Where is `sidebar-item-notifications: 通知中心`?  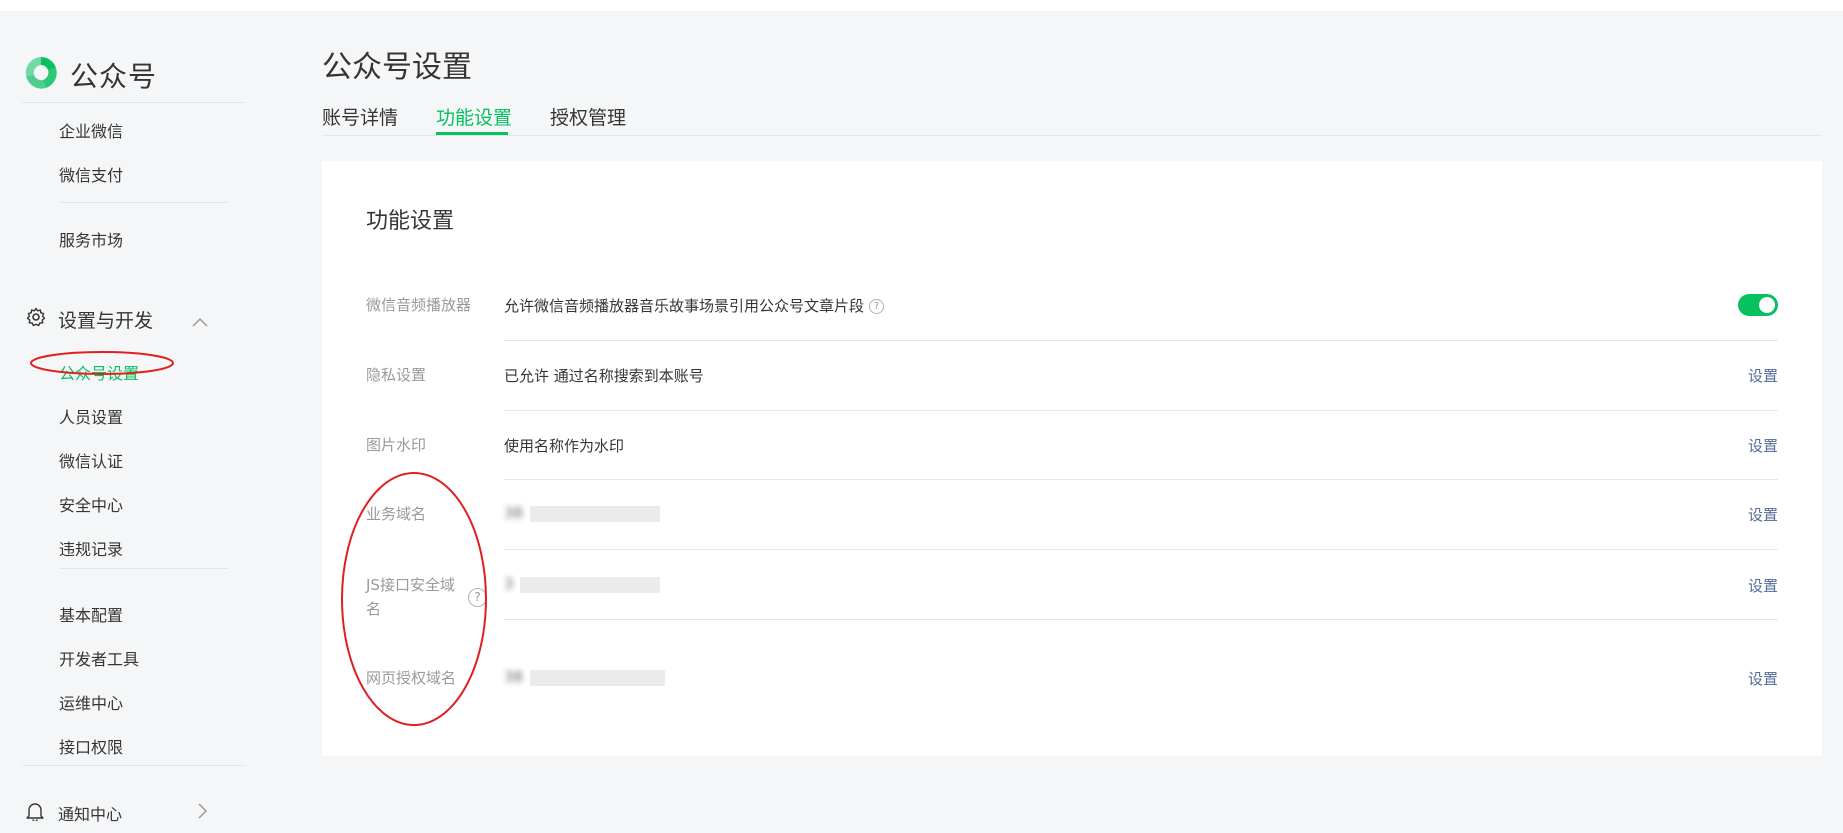
sidebar-item-notifications: 通知中心 is located at coordinates (74, 813).